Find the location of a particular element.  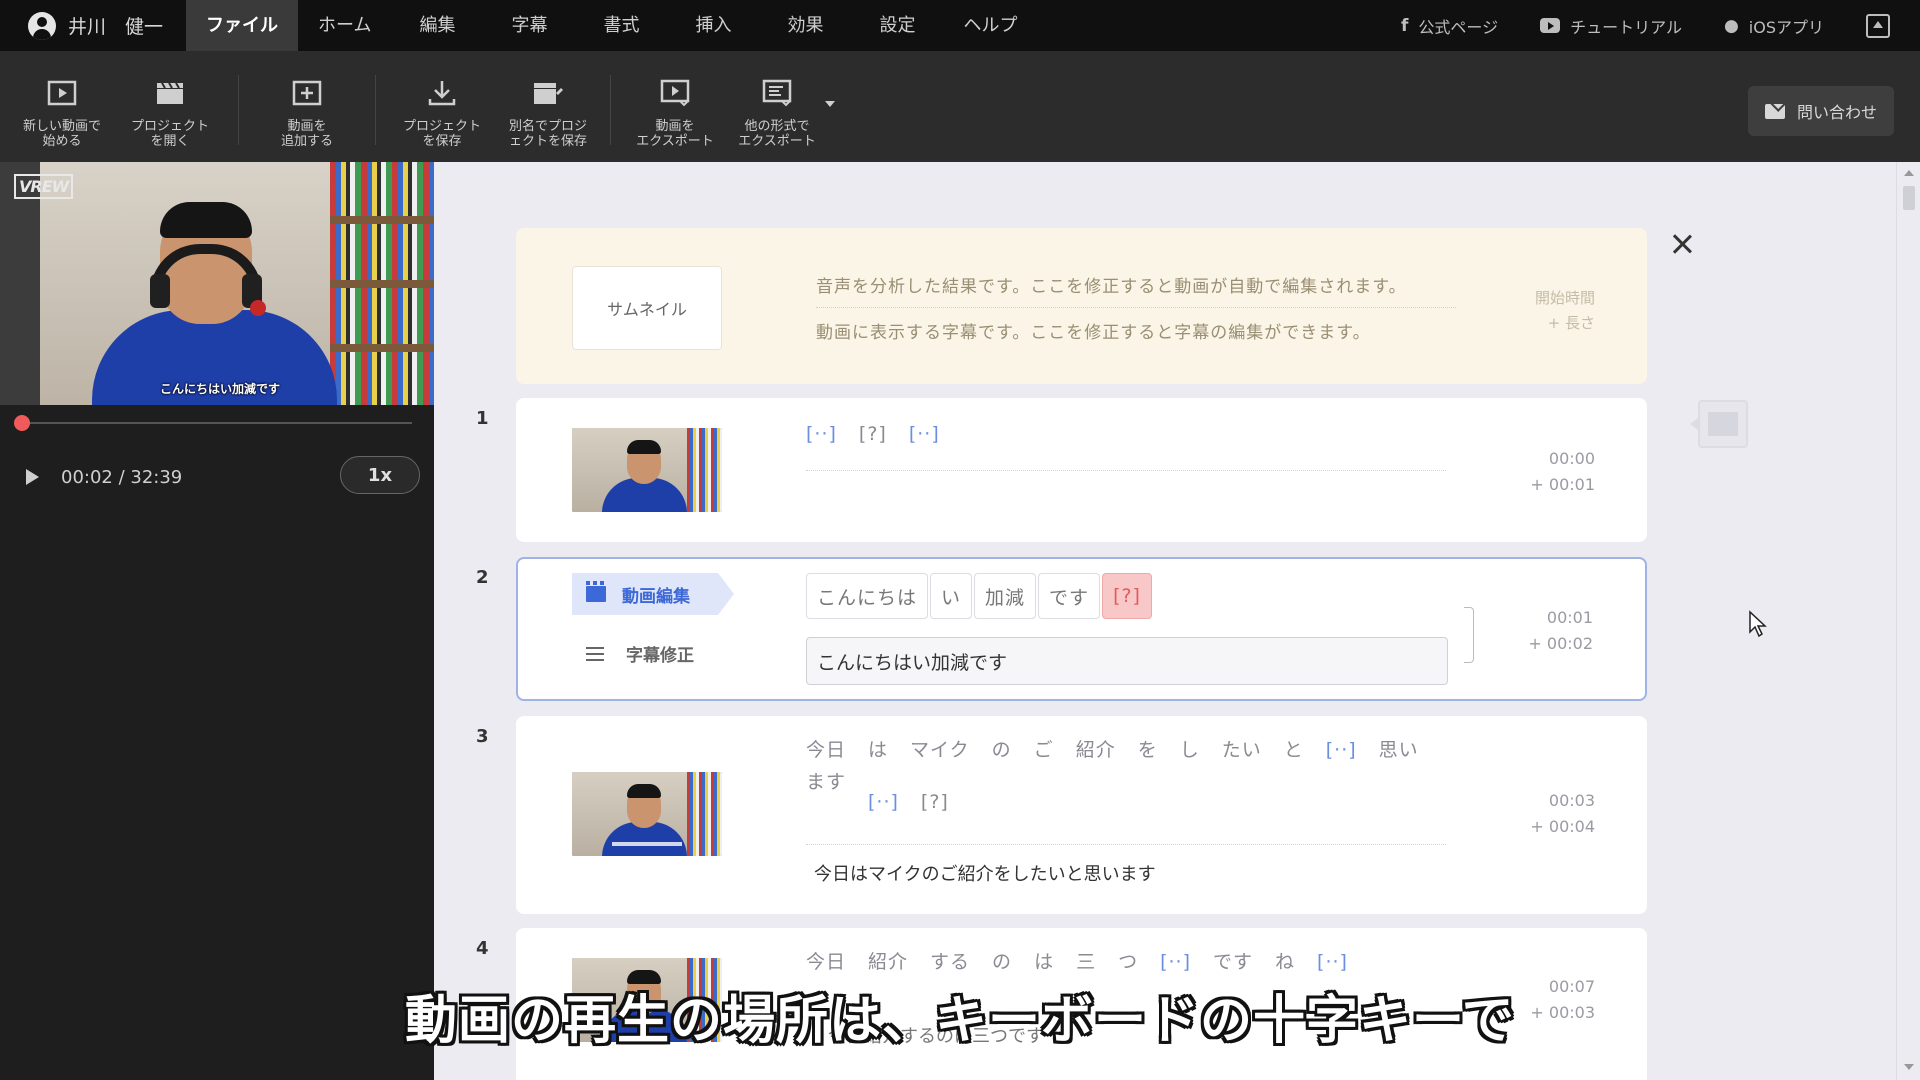

save-project-label: プロジェクト を保存 is located at coordinates (441, 134).